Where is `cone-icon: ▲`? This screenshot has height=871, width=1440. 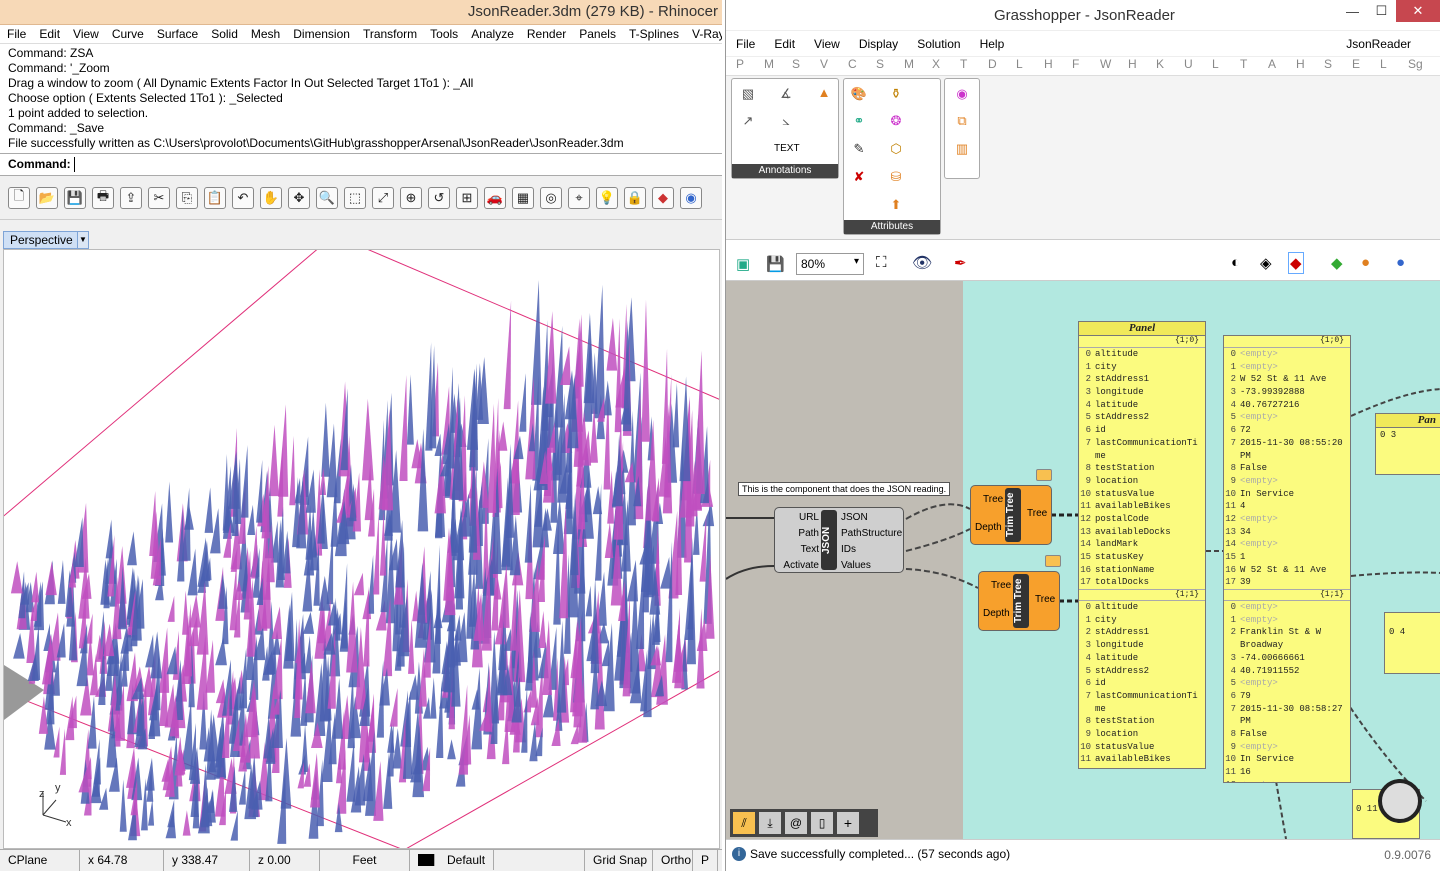
cone-icon: ▲ is located at coordinates (824, 92).